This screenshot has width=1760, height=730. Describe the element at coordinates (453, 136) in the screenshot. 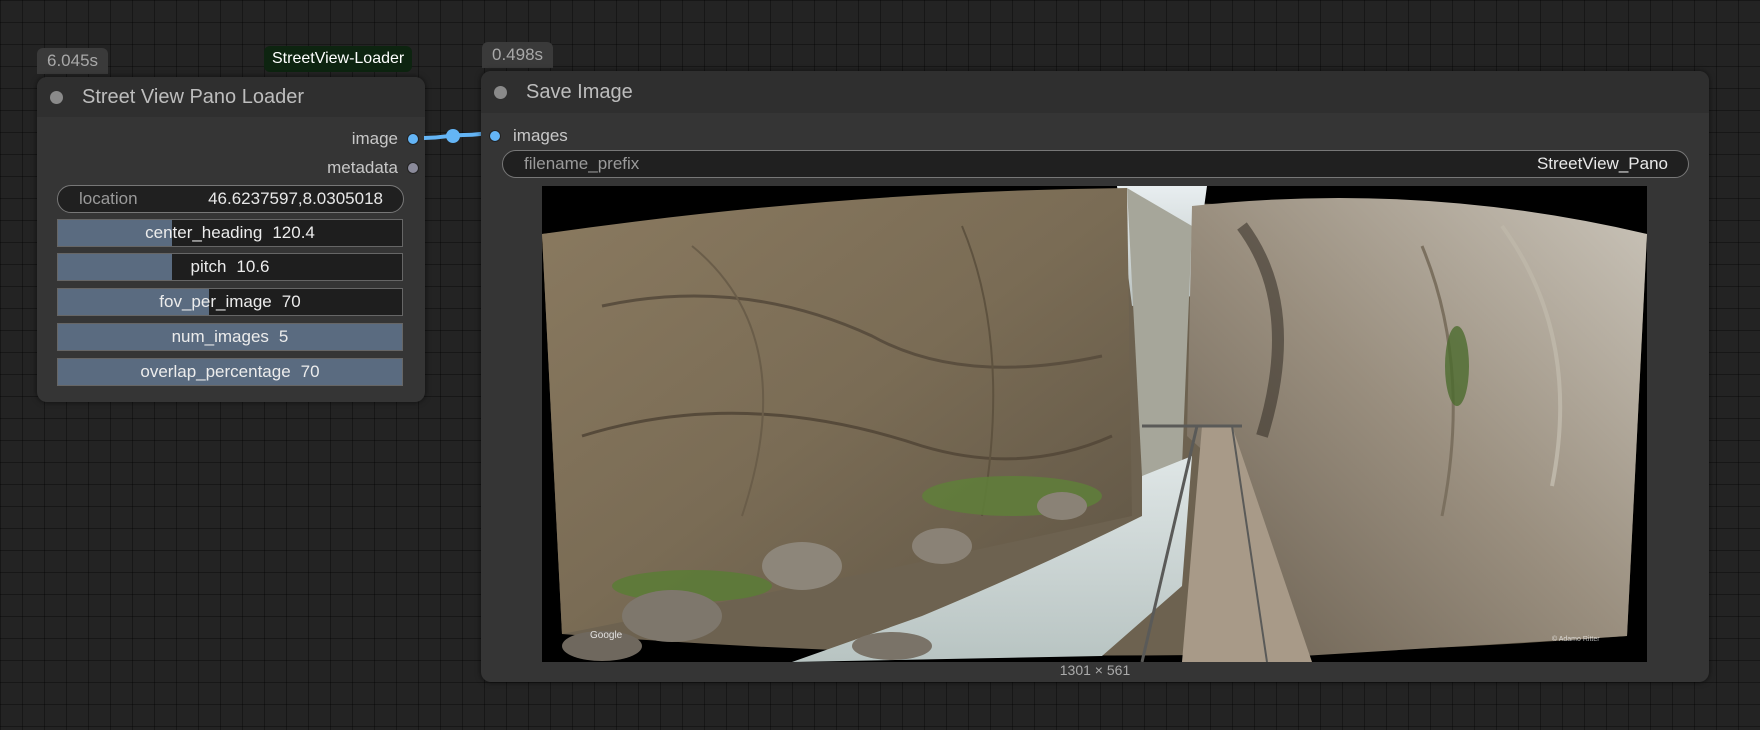

I see `link-midpoint-icon` at that location.